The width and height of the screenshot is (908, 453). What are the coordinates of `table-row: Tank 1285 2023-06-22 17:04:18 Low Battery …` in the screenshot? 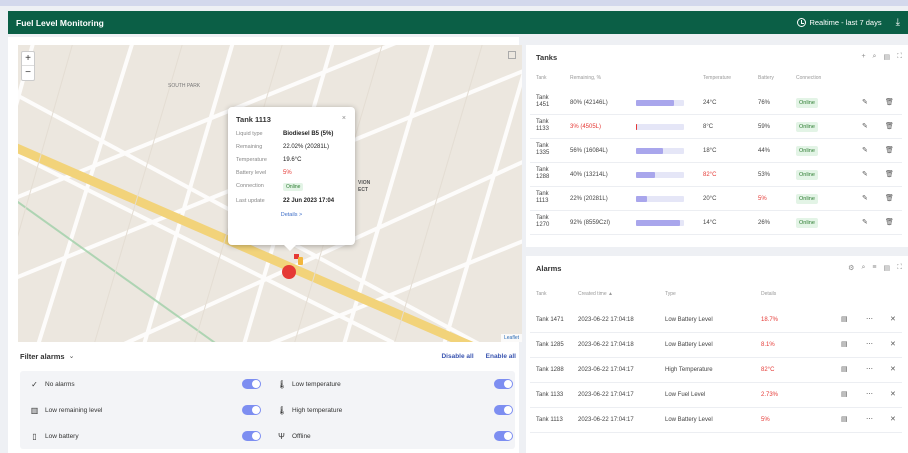 It's located at (716, 345).